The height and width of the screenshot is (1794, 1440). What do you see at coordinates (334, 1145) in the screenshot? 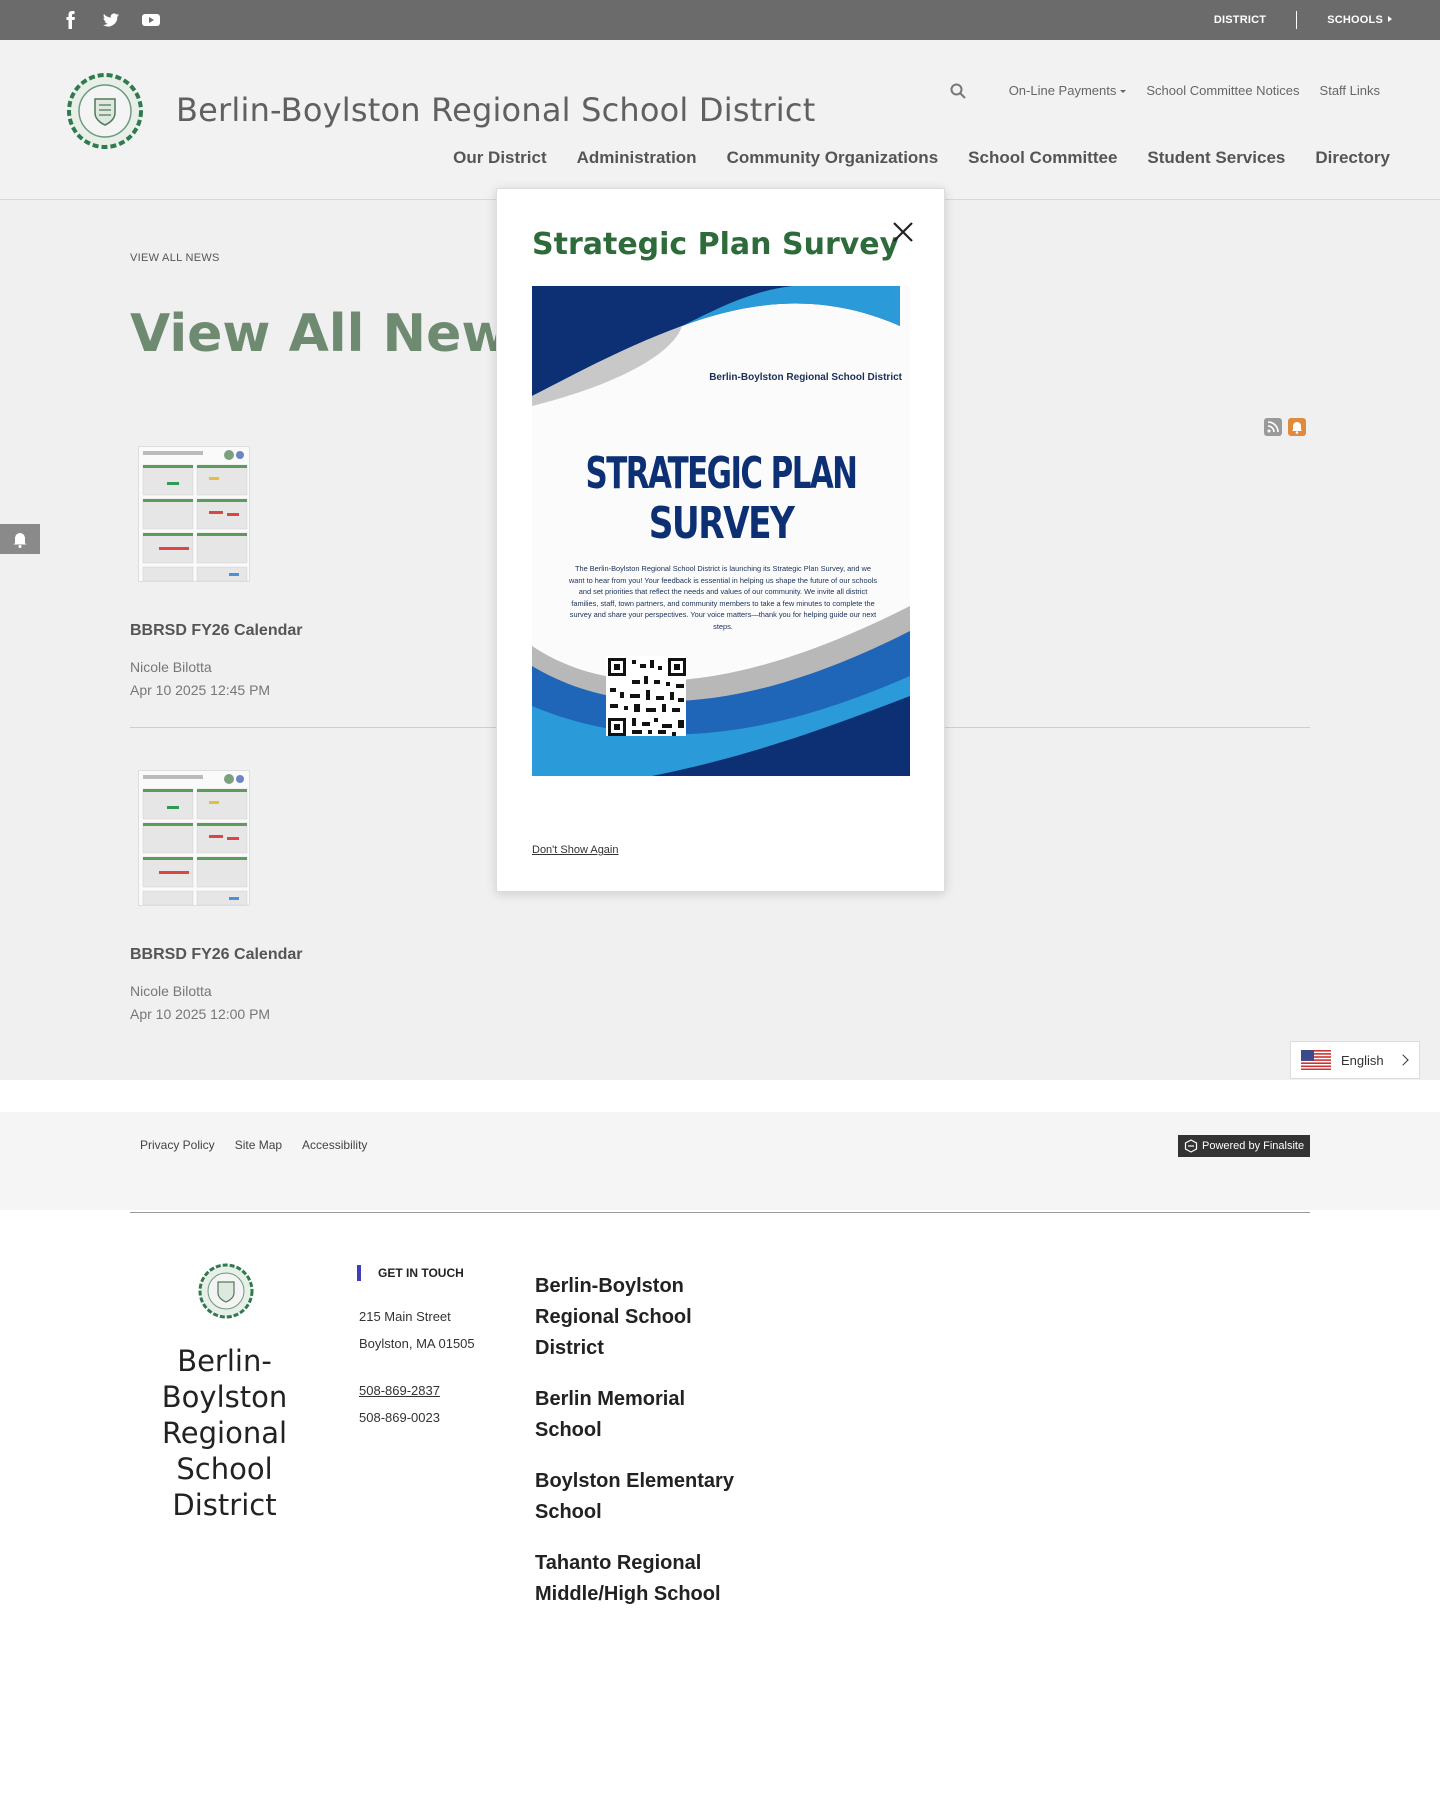
I see `accessibility-link: Accessibility` at bounding box center [334, 1145].